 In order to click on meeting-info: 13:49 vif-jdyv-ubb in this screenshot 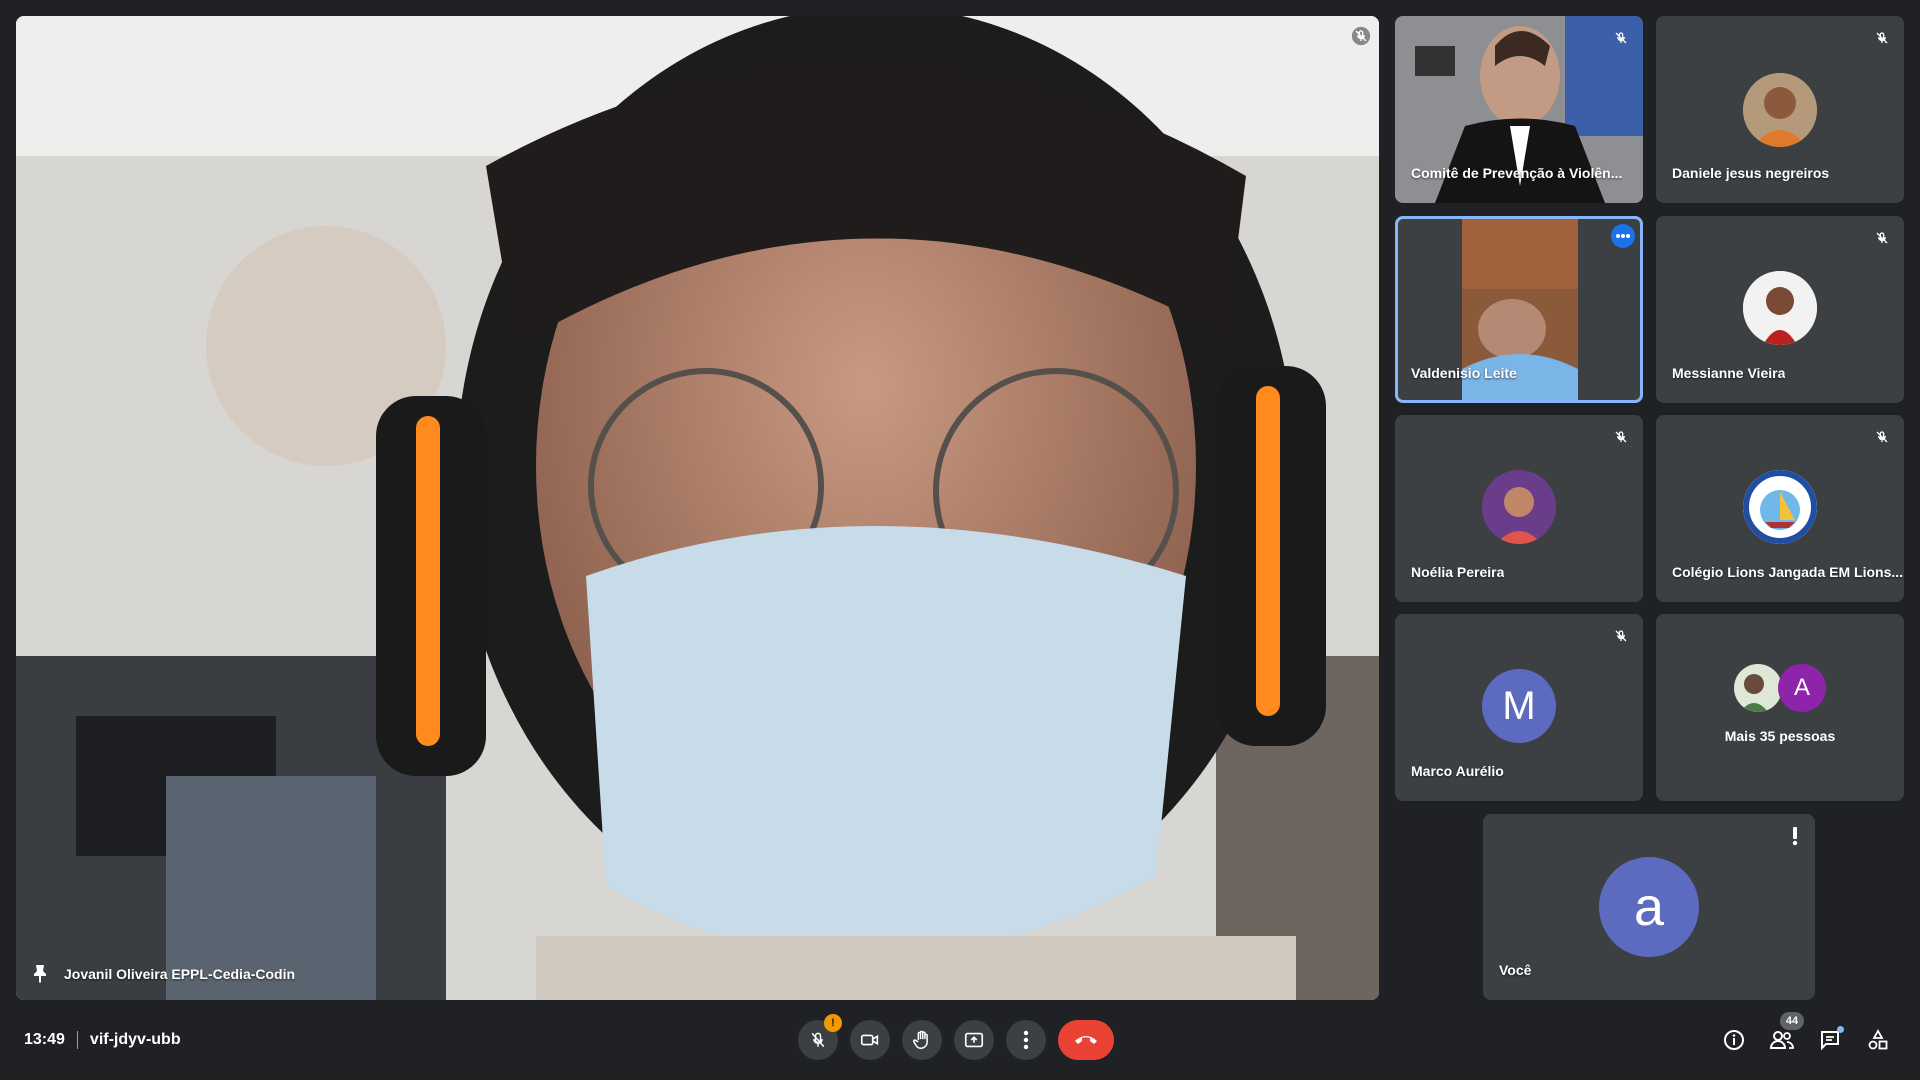, I will do `click(102, 1040)`.